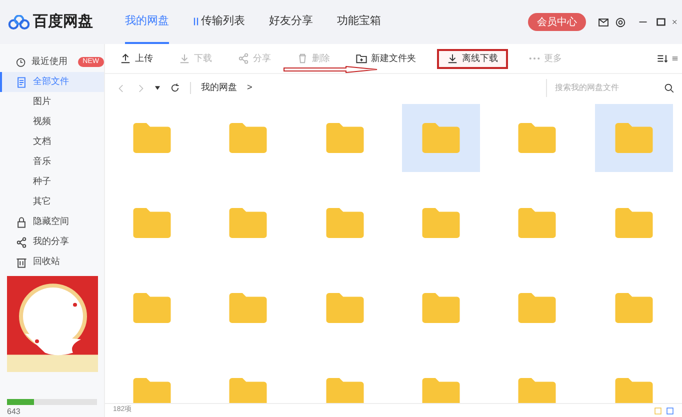 The width and height of the screenshot is (682, 417). What do you see at coordinates (52, 242) in the screenshot?
I see `sidebar-item: 我的分享` at bounding box center [52, 242].